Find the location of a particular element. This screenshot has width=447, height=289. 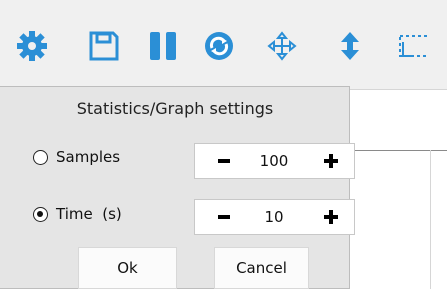

vertical-resize-icon is located at coordinates (350, 46).